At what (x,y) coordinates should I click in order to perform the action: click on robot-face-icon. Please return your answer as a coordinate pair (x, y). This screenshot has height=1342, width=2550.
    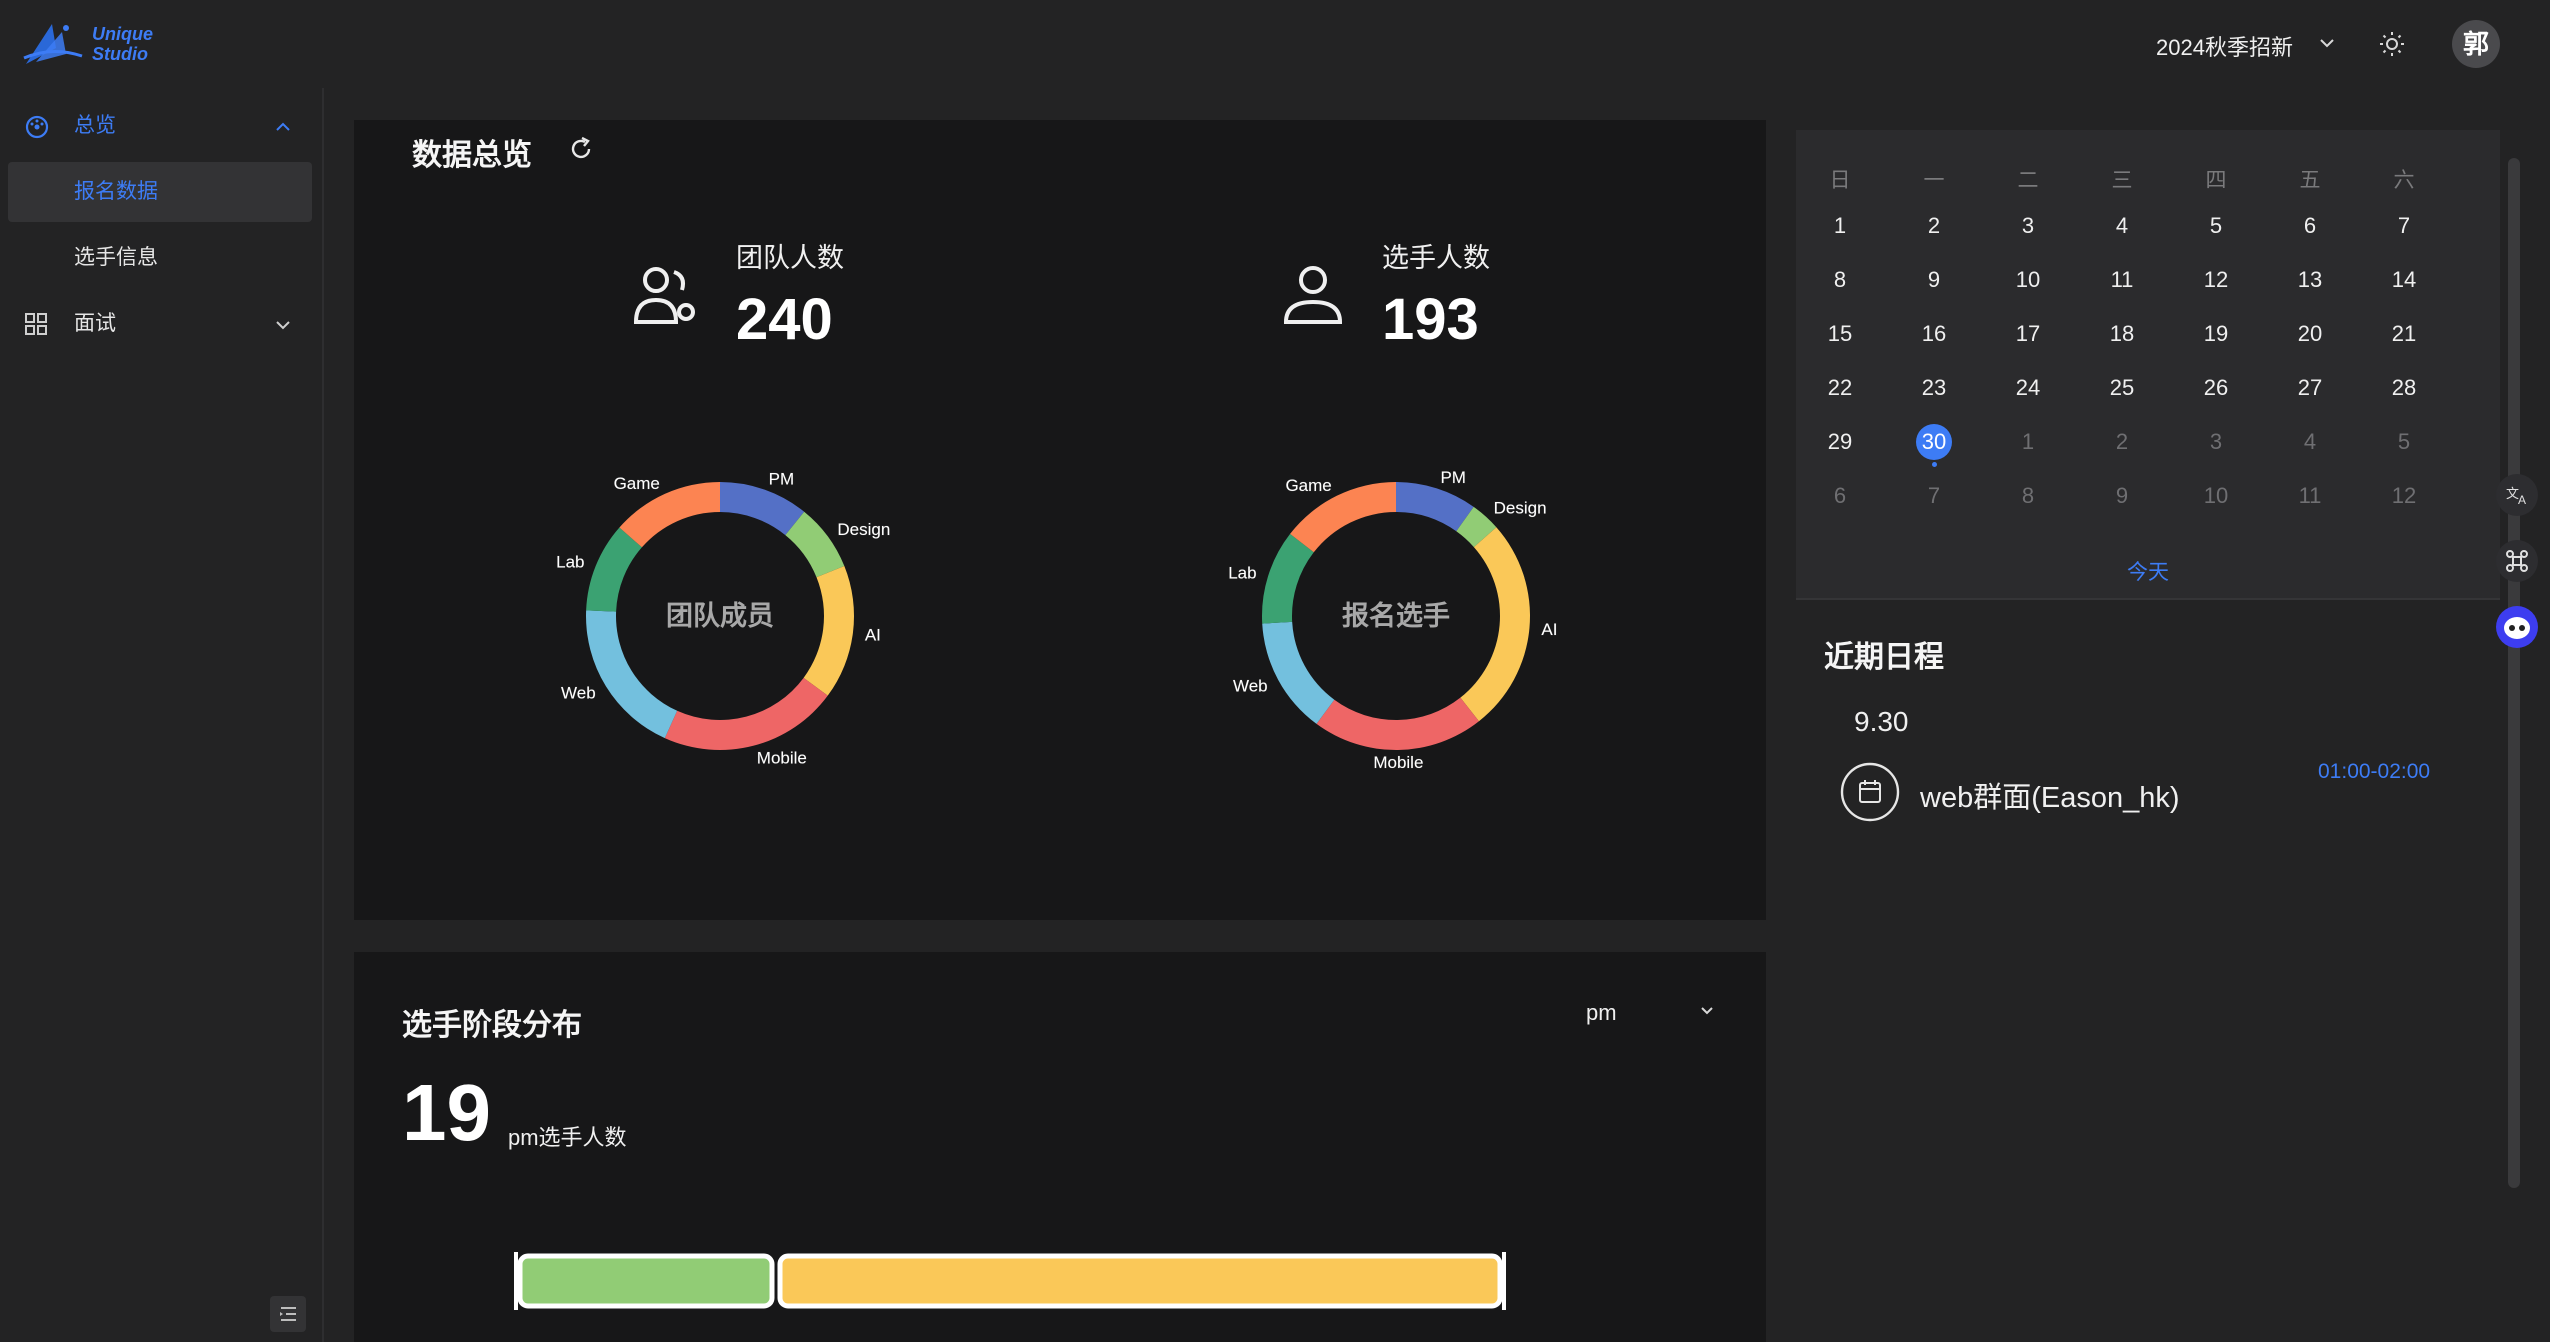
    Looking at the image, I should click on (2517, 628).